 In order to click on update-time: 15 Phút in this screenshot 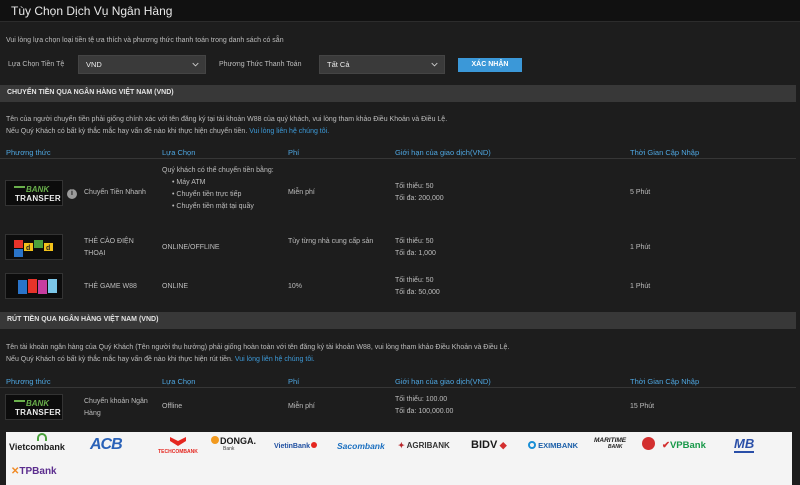, I will do `click(642, 406)`.